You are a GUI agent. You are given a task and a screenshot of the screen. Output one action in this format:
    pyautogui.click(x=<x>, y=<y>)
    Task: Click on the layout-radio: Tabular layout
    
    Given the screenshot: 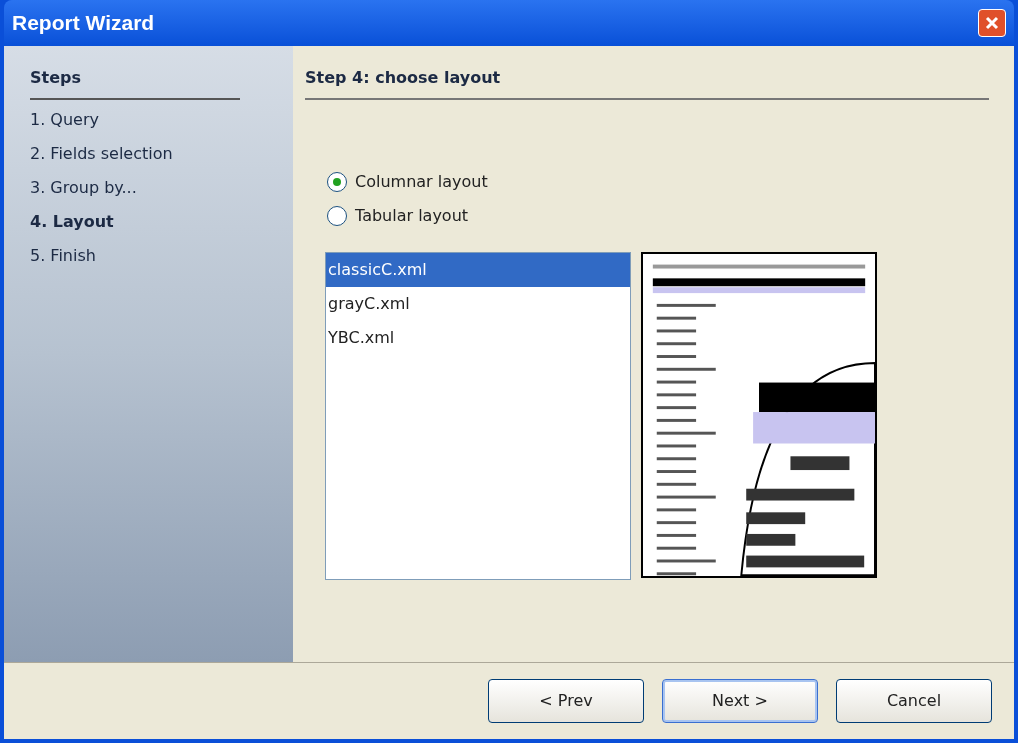 What is the action you would take?
    pyautogui.click(x=664, y=216)
    